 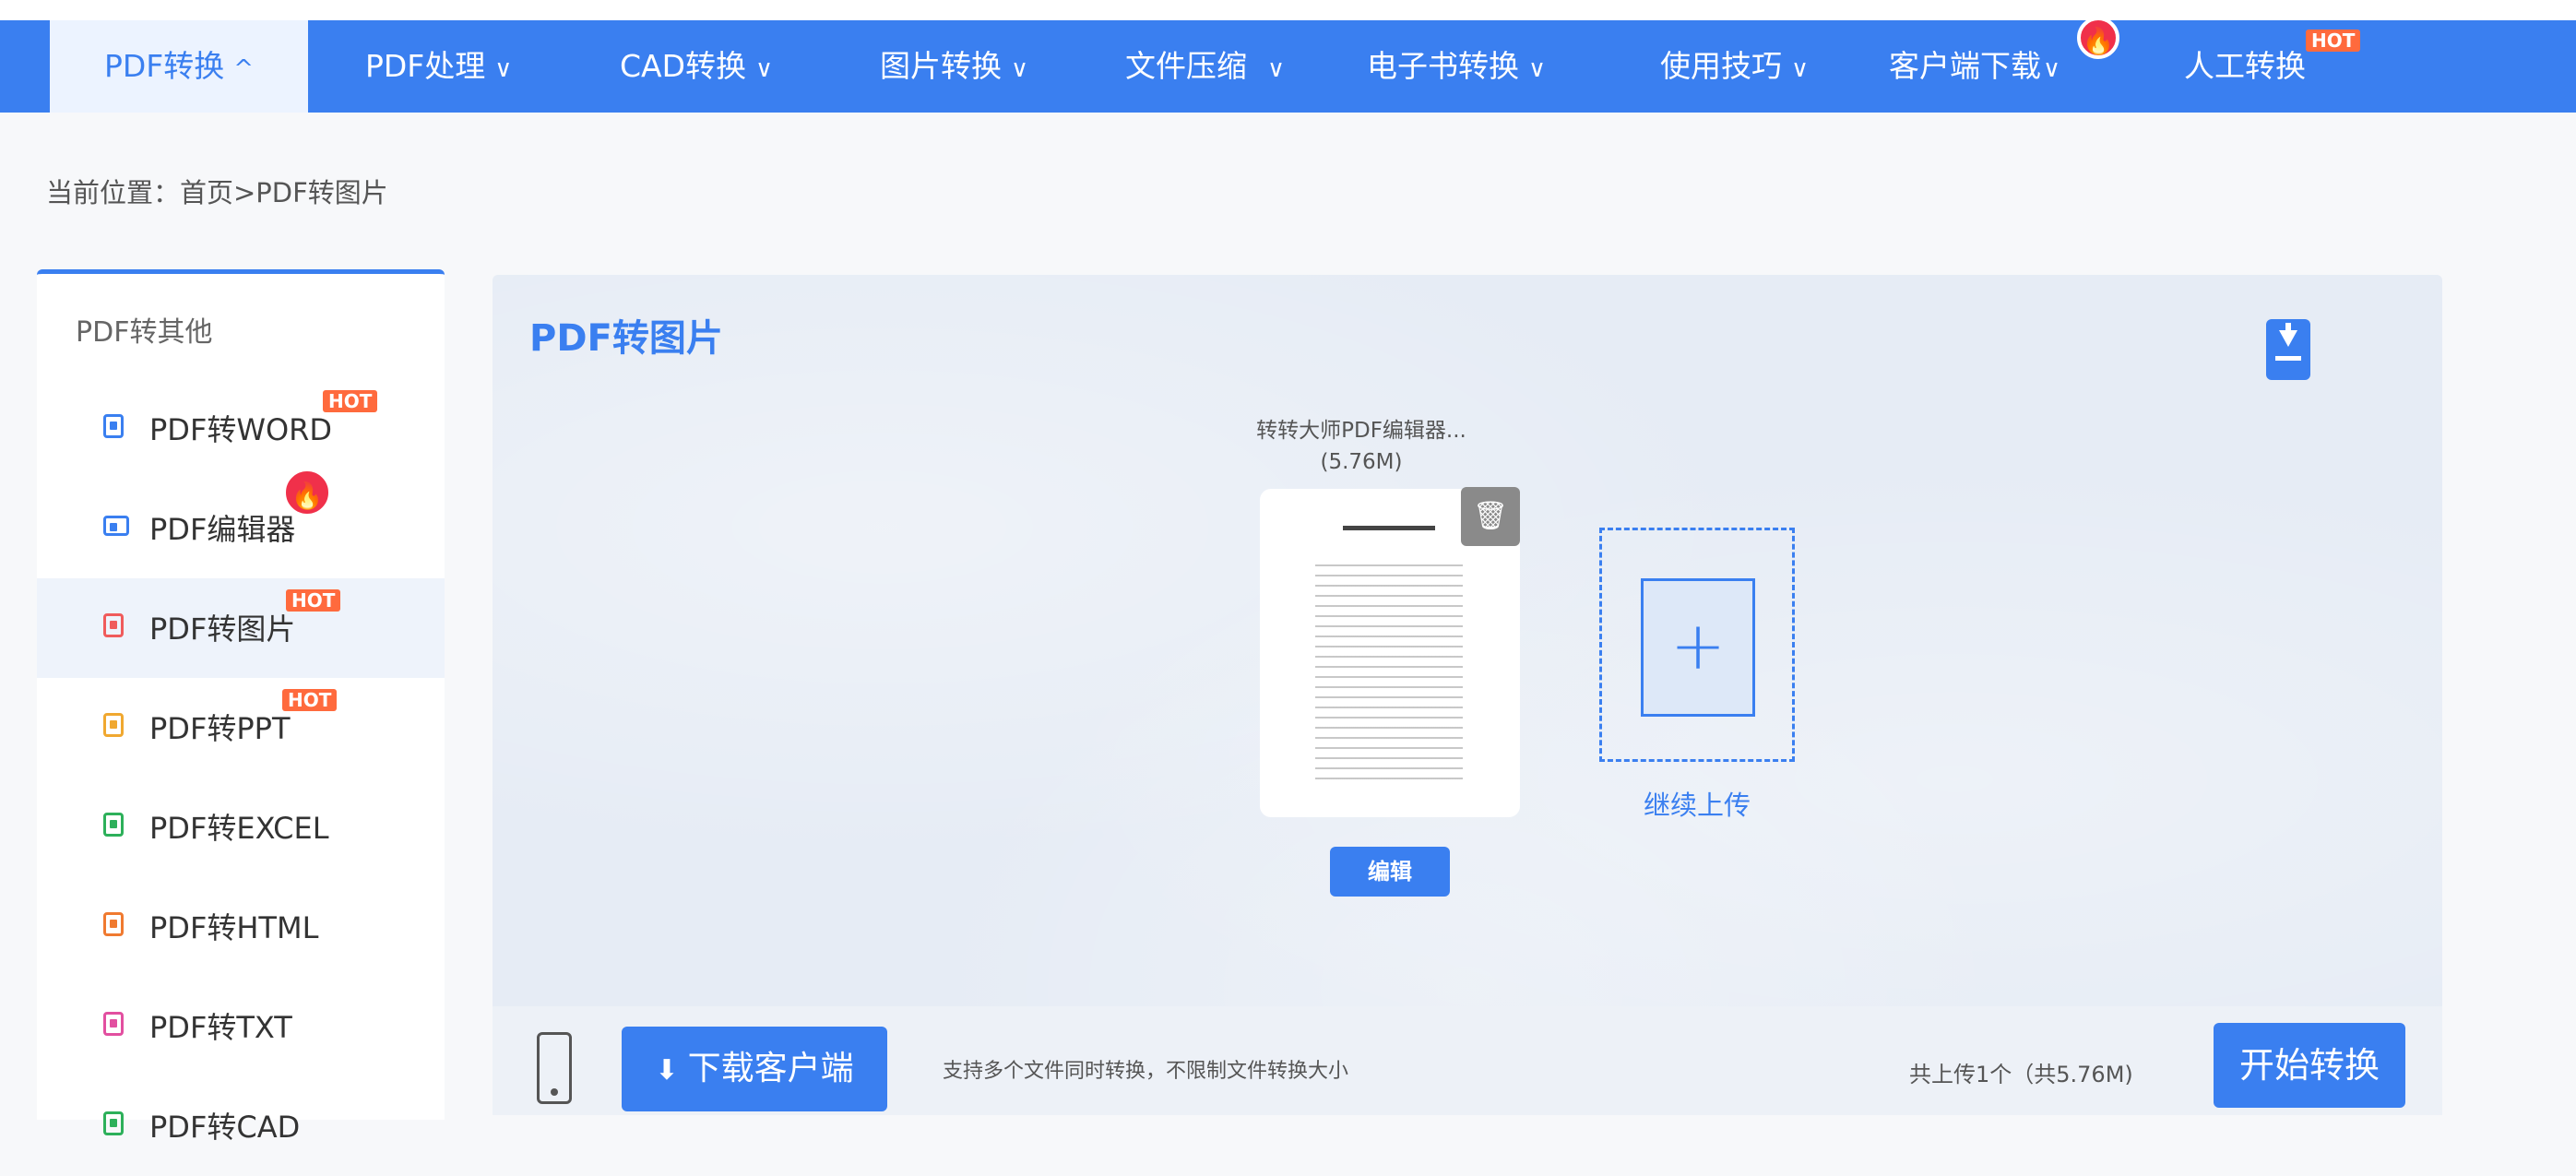 I want to click on nav-ebook-convert: 电子书转换 ∨, so click(x=1456, y=66).